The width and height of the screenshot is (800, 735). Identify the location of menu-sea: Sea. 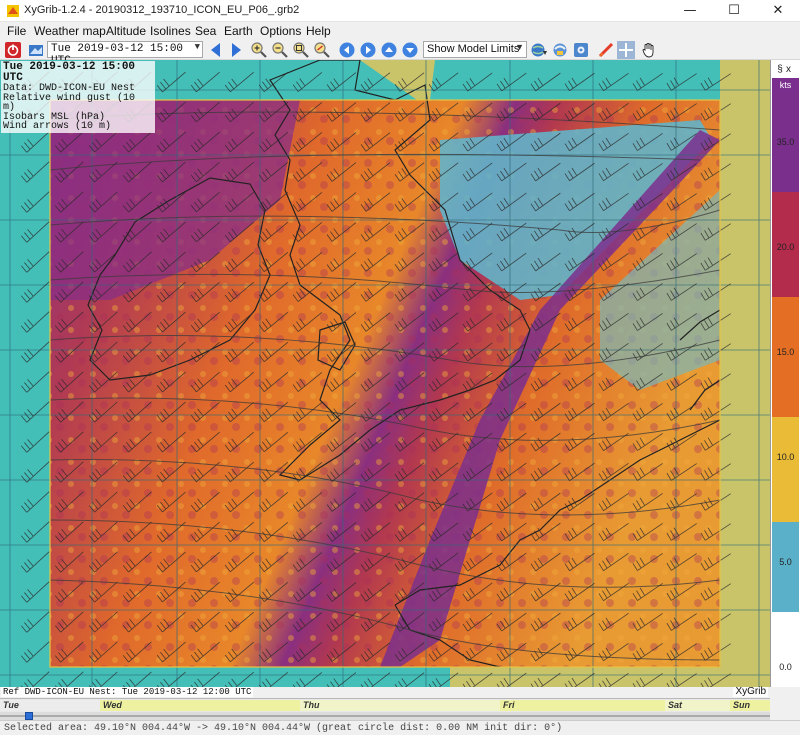
(205, 31).